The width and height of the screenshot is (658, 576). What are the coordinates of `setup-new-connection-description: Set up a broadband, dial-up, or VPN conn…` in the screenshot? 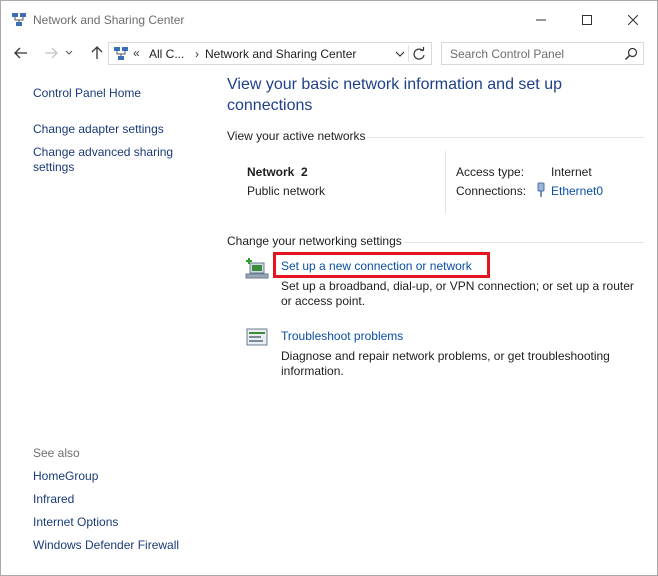 It's located at (457, 293).